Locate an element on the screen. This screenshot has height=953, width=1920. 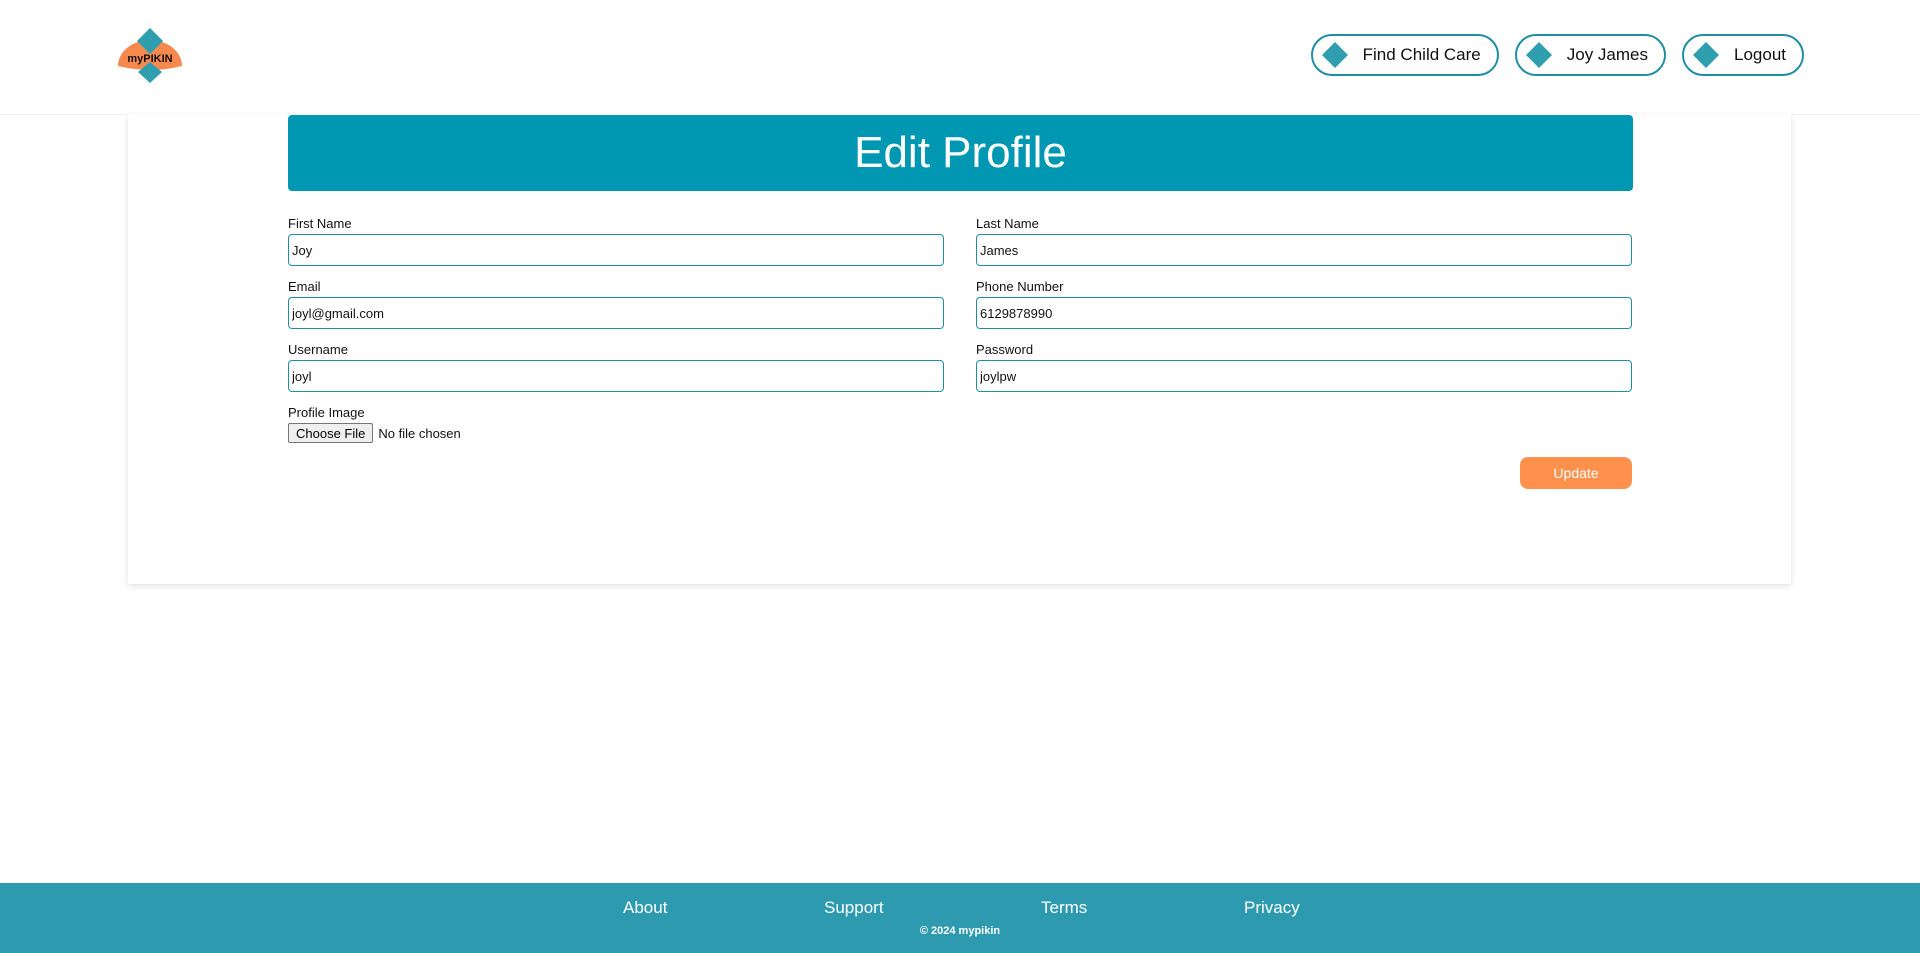
last-name-input is located at coordinates (1304, 250).